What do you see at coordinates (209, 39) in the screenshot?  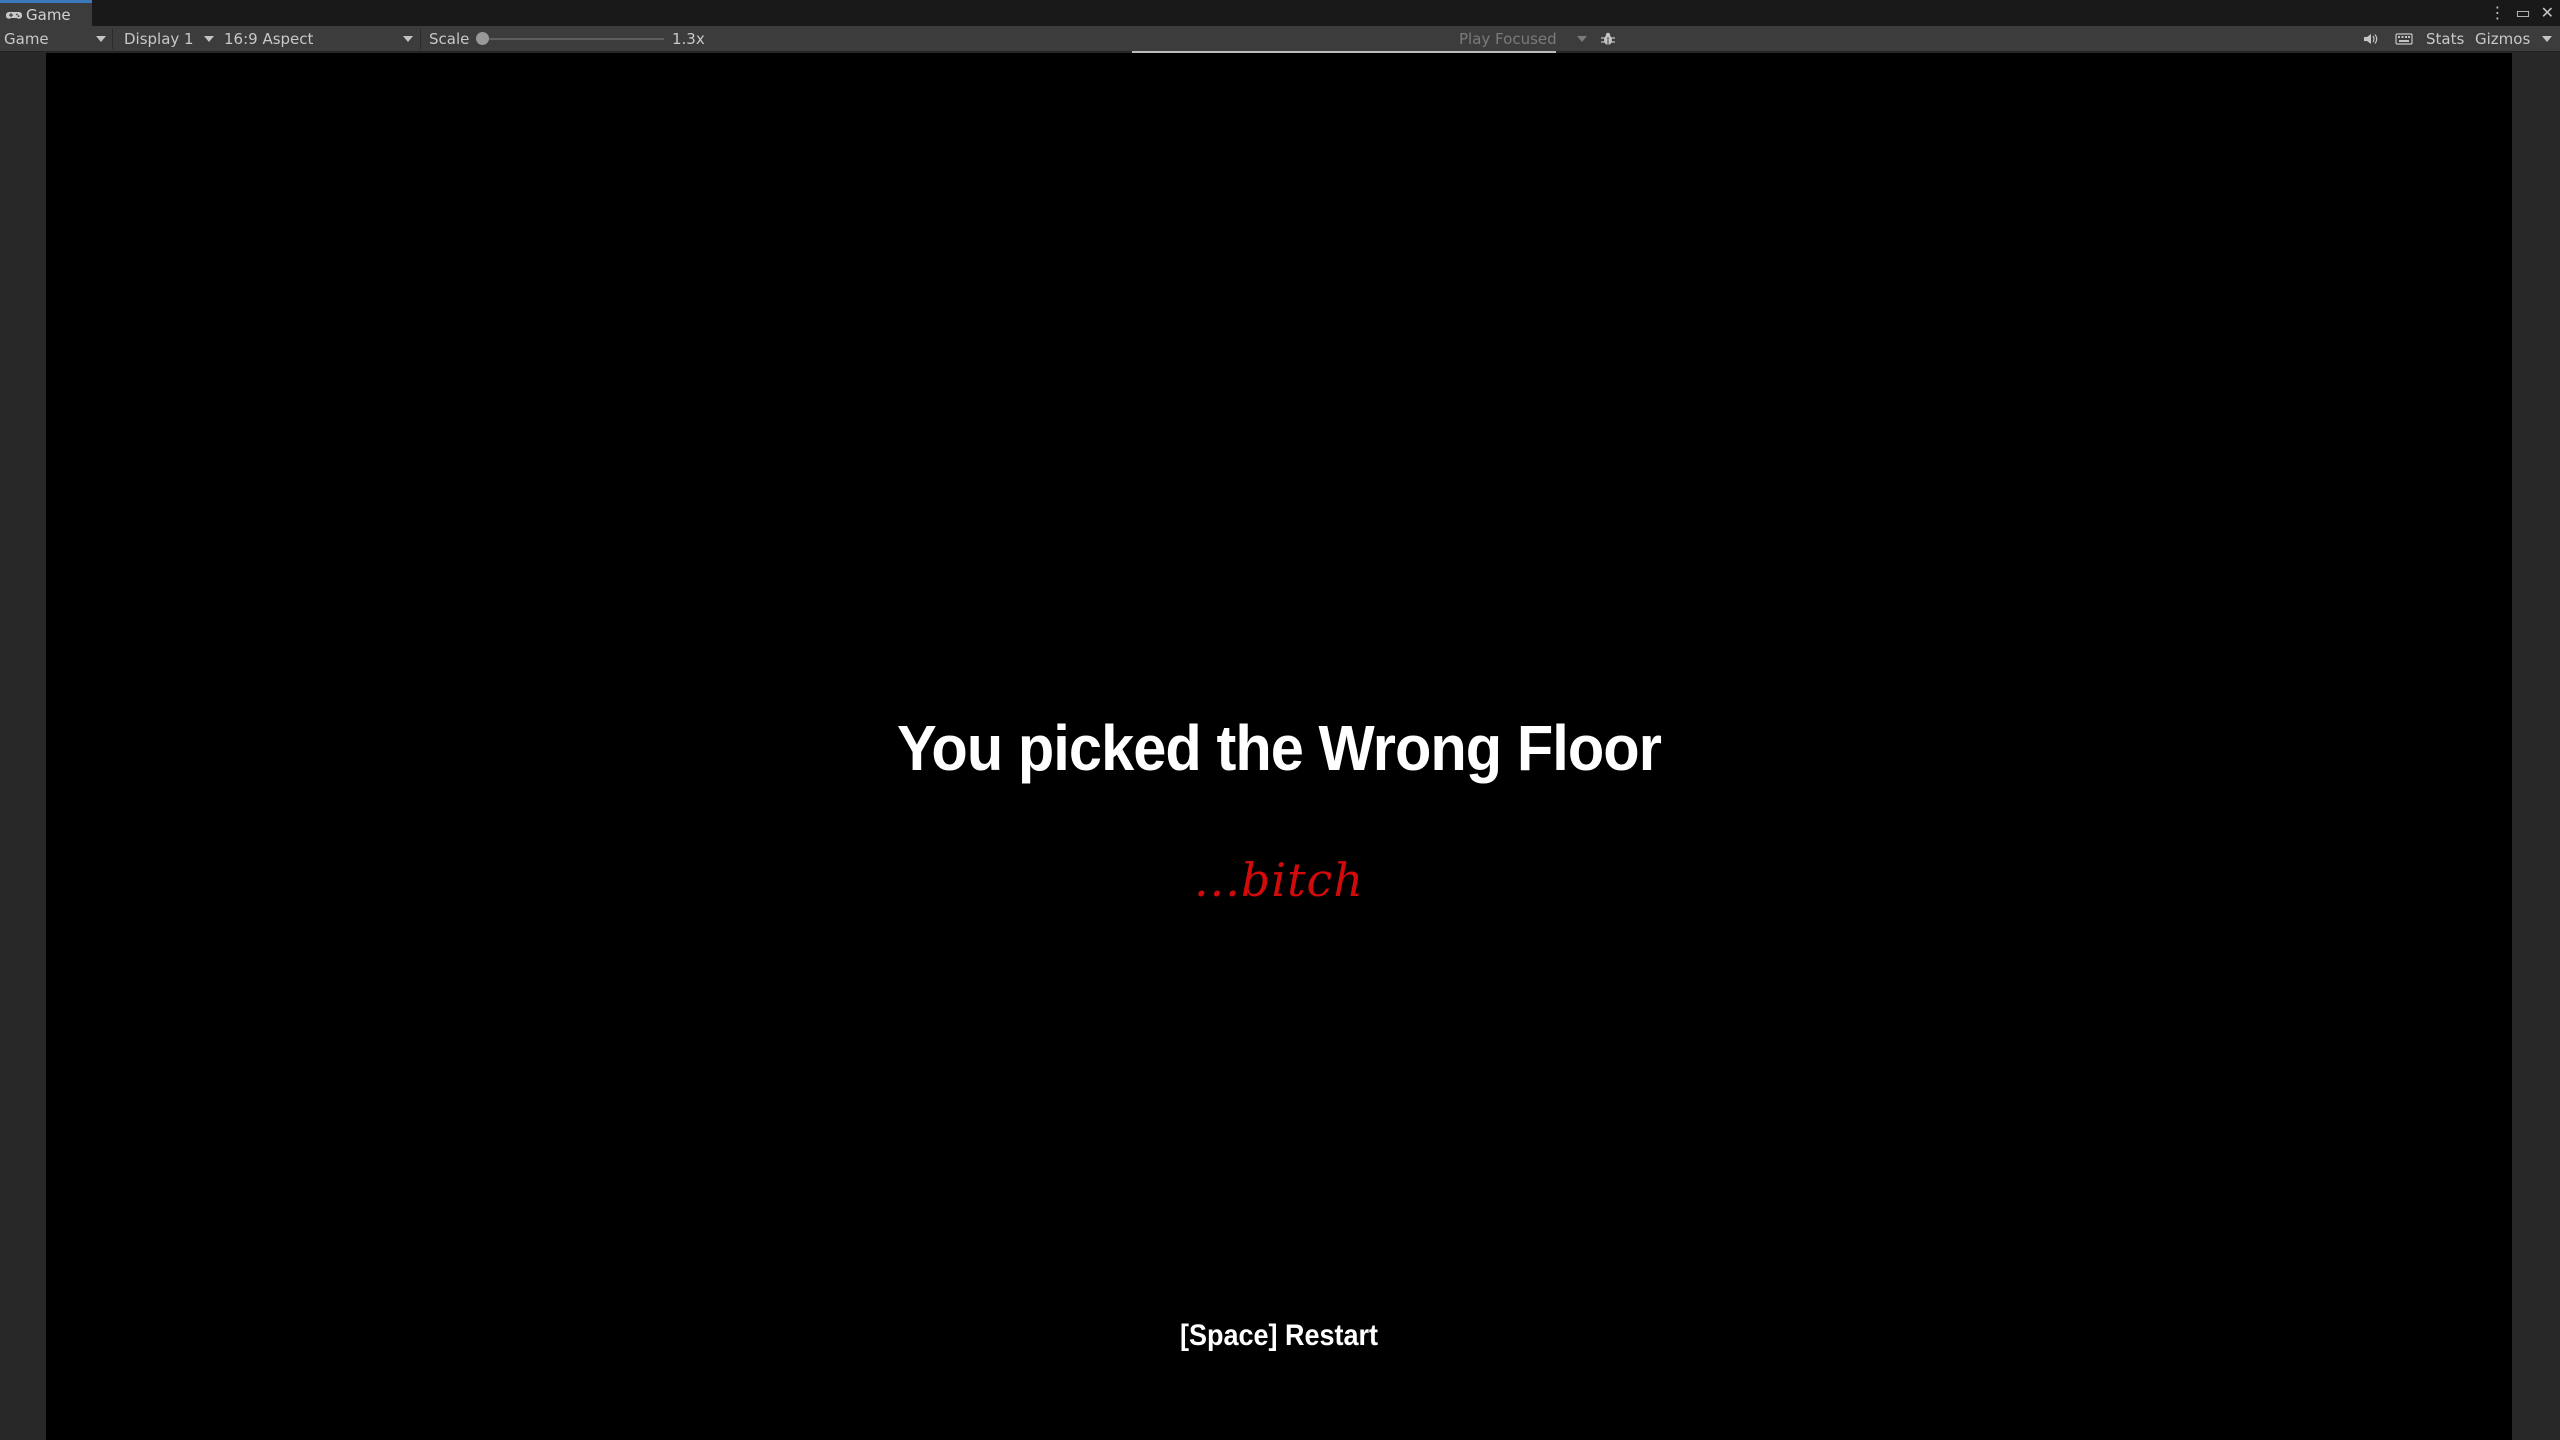 I see `display-chevron-down-icon` at bounding box center [209, 39].